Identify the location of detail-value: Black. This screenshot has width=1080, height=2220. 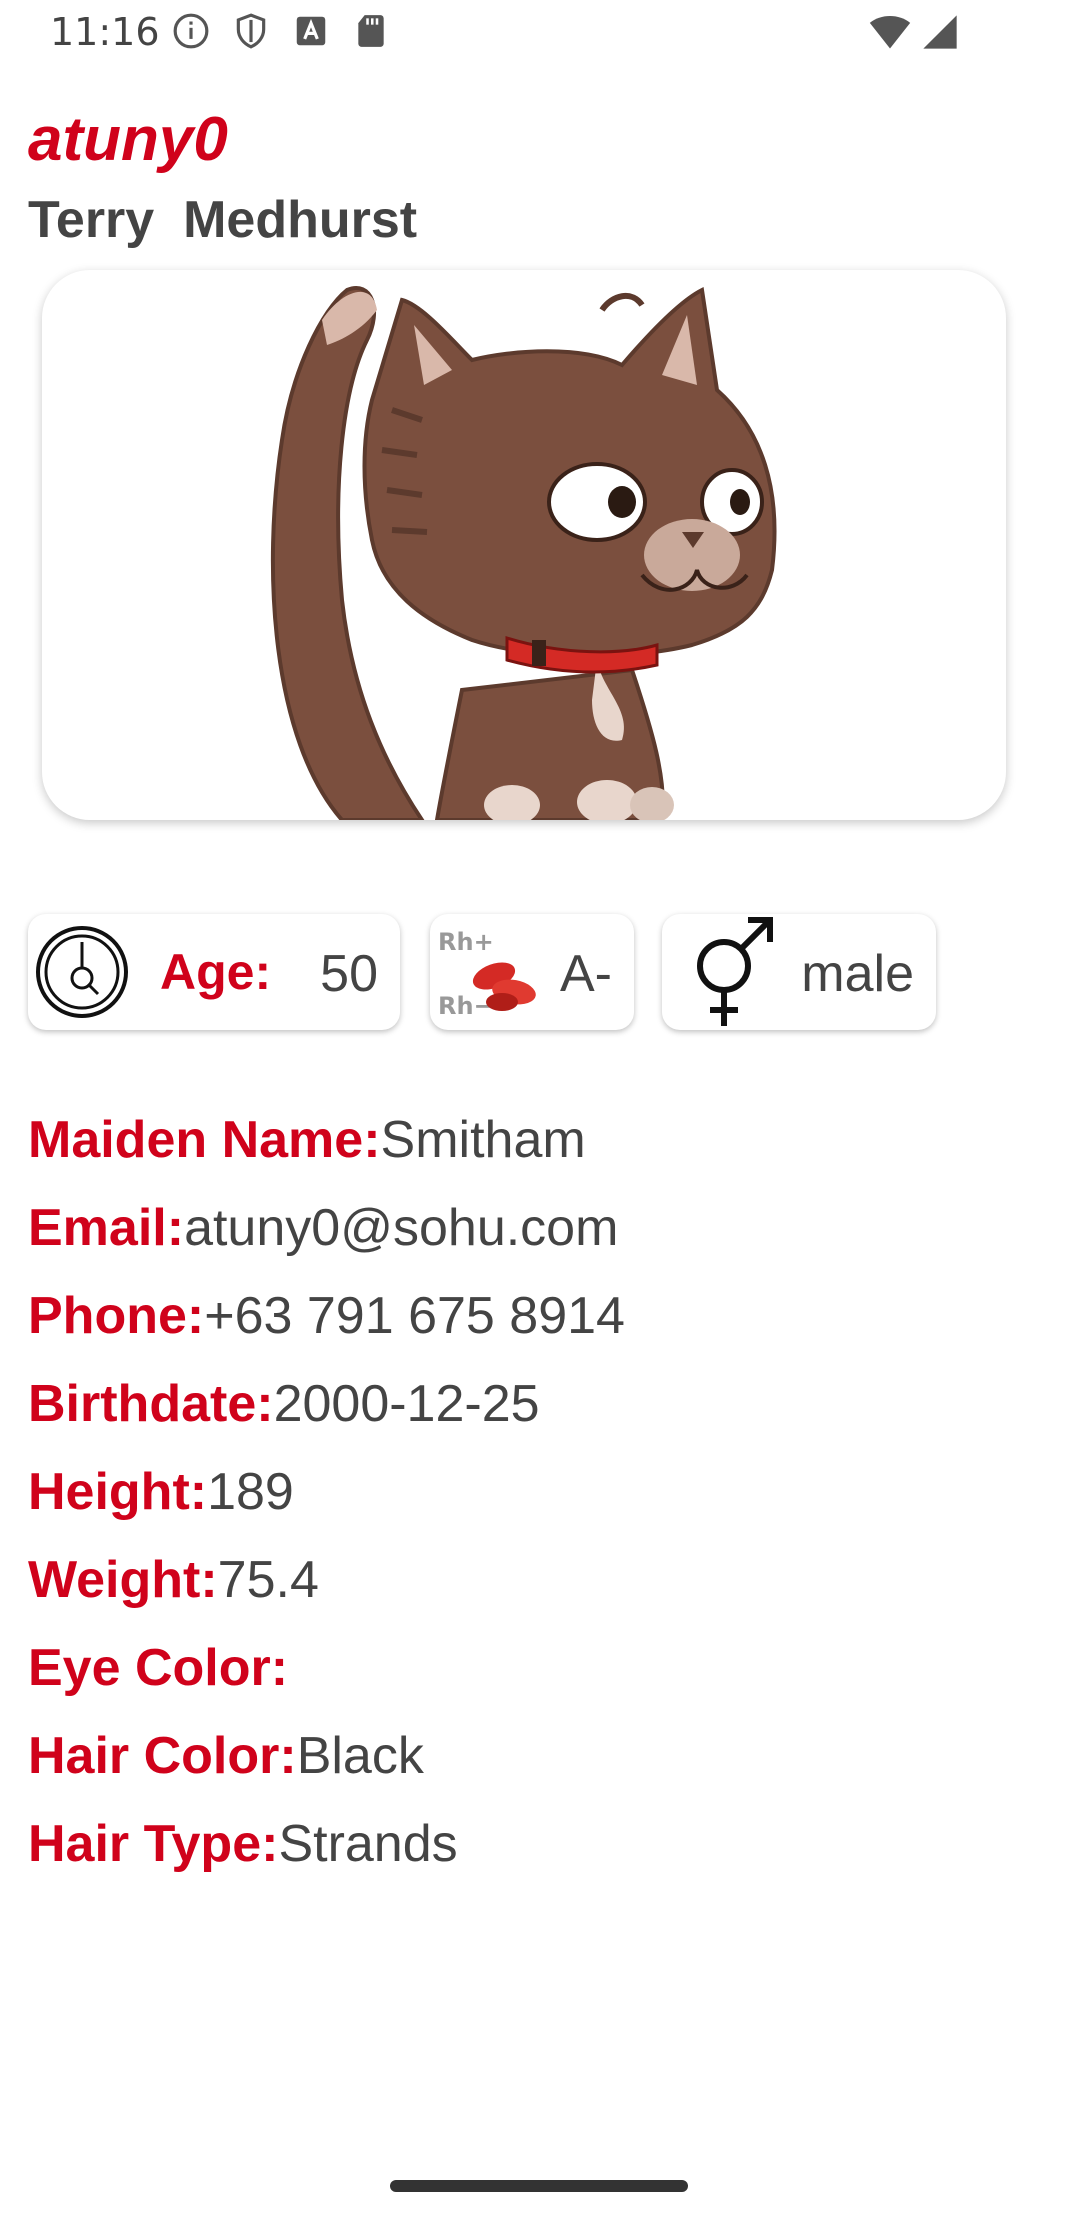
(360, 1756).